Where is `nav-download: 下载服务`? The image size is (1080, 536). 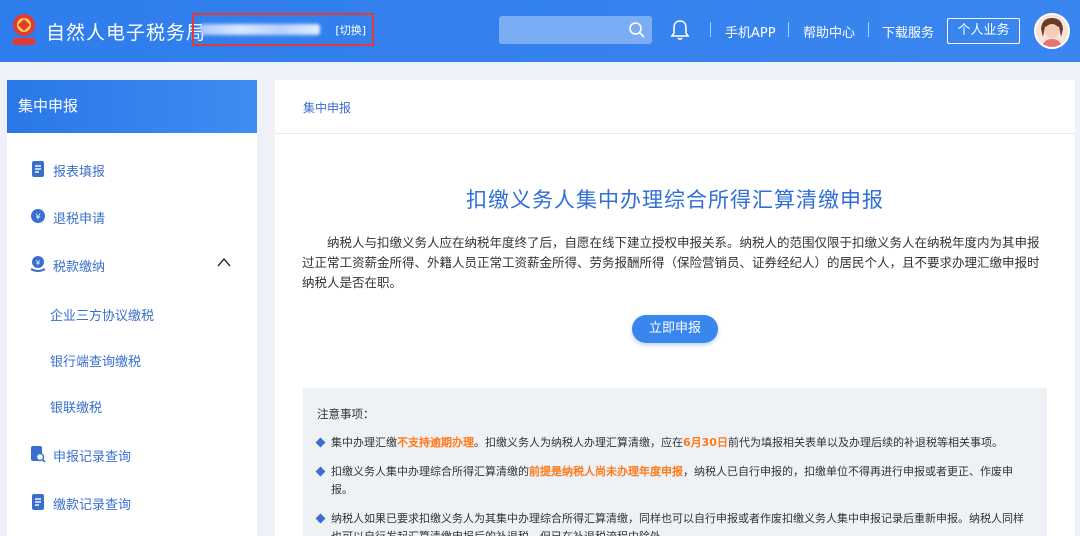 nav-download: 下载服务 is located at coordinates (908, 31).